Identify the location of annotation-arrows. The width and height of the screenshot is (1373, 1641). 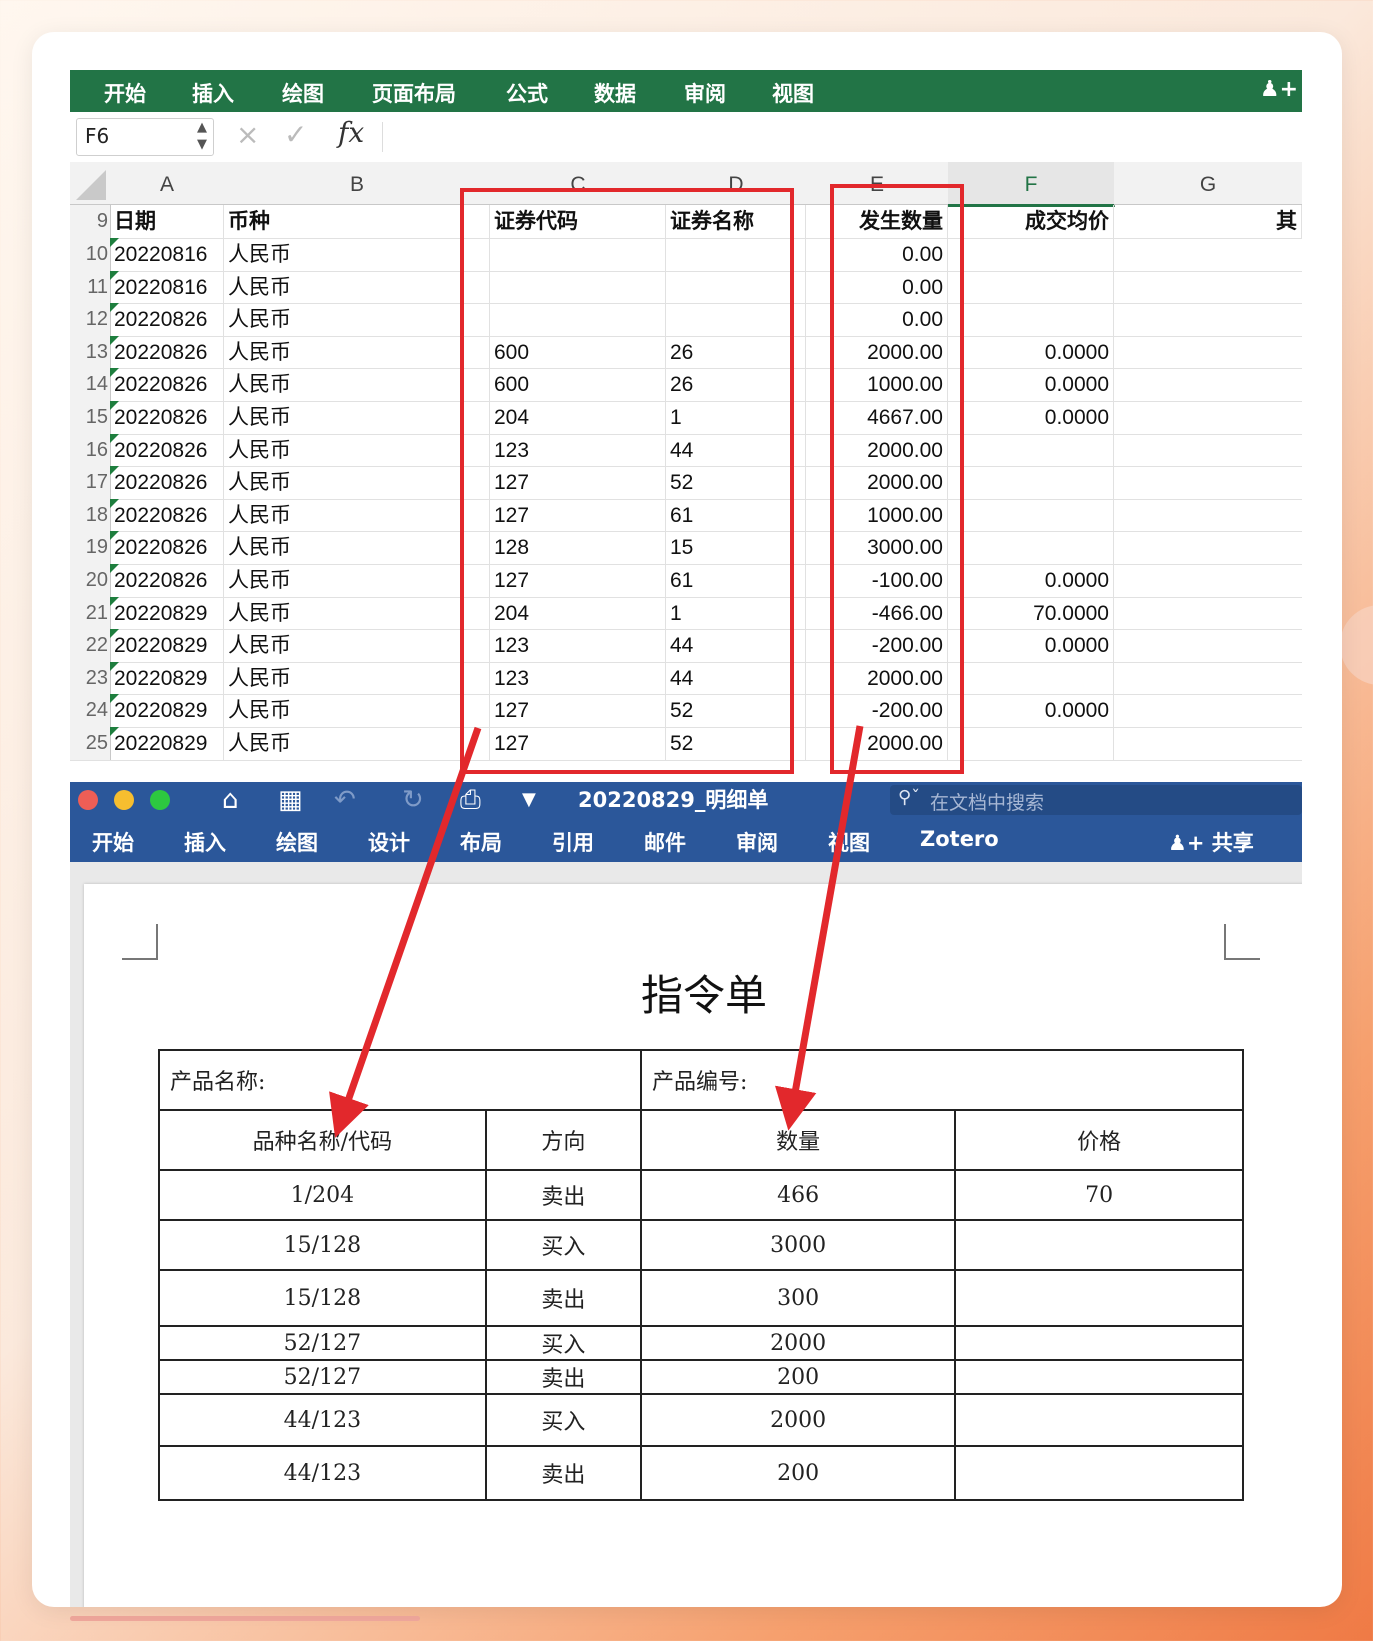
(596, 931).